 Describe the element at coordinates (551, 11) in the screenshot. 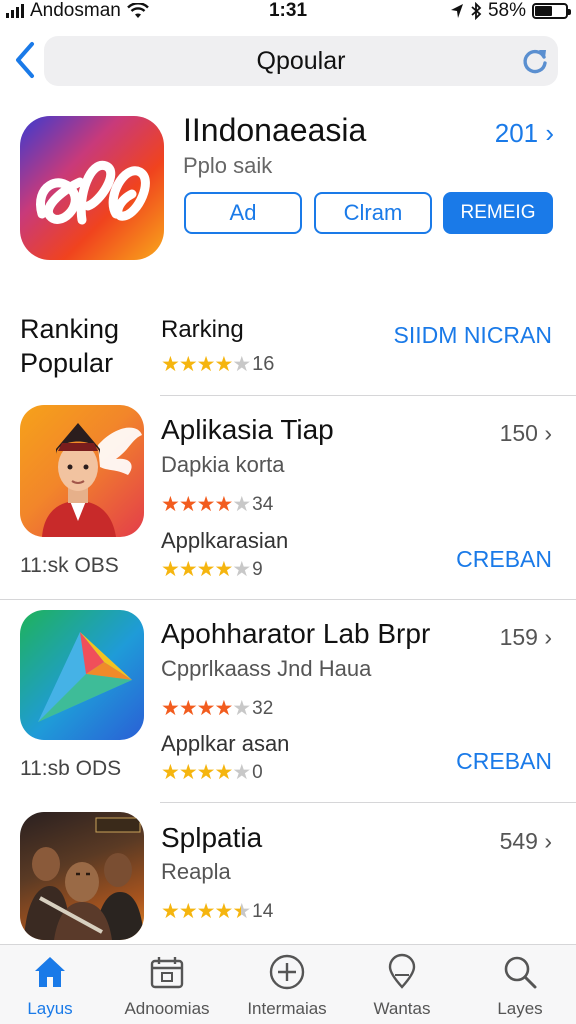

I see `battery-icon` at that location.